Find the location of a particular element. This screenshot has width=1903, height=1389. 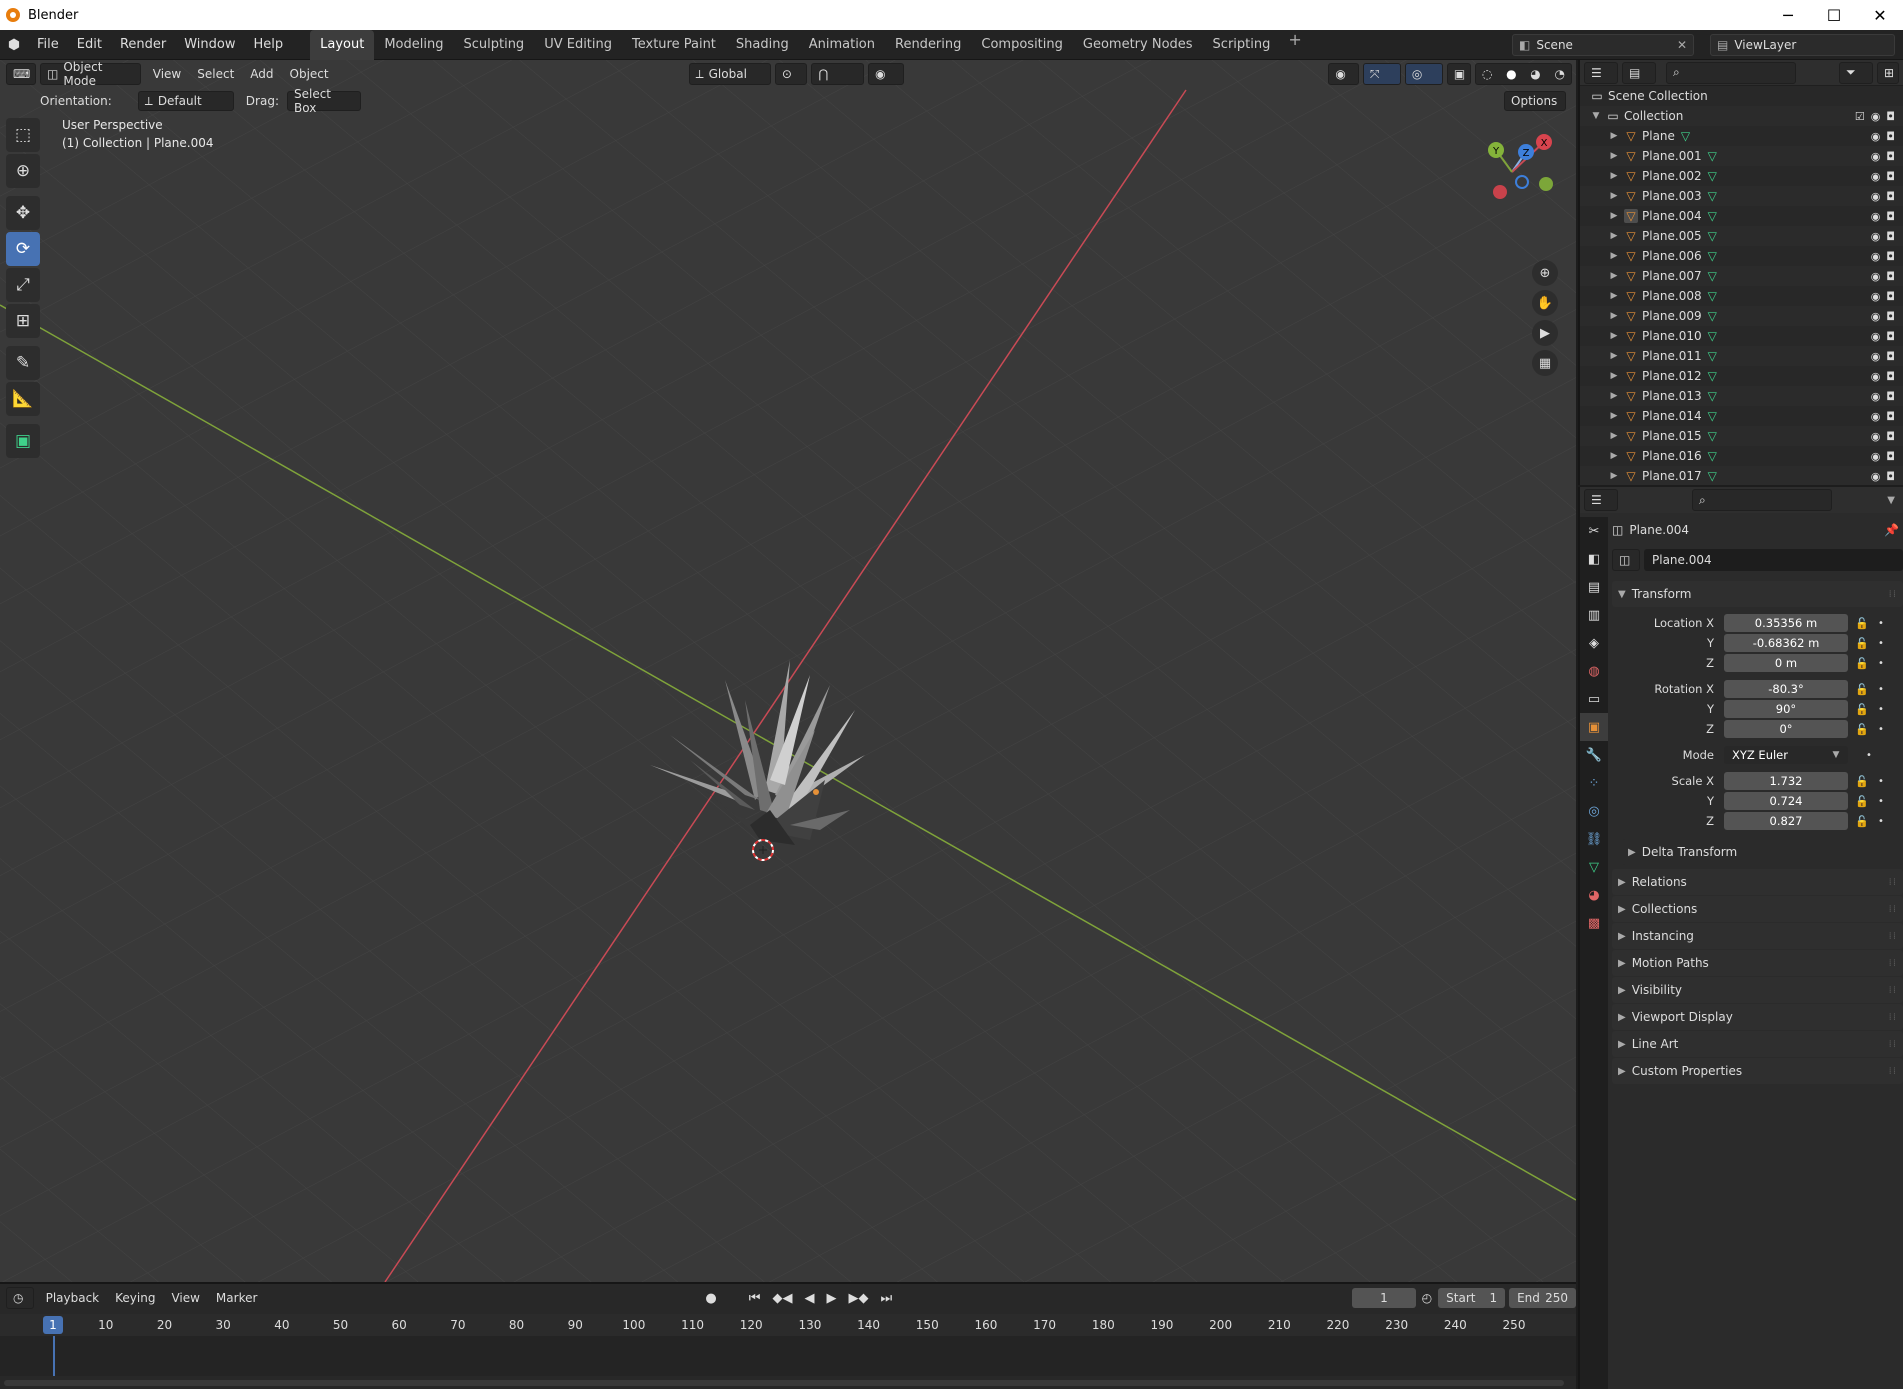

outliner-object-row: ▶ ▽ Plane.001 ▽ ◉ ◘ is located at coordinates (1741, 156).